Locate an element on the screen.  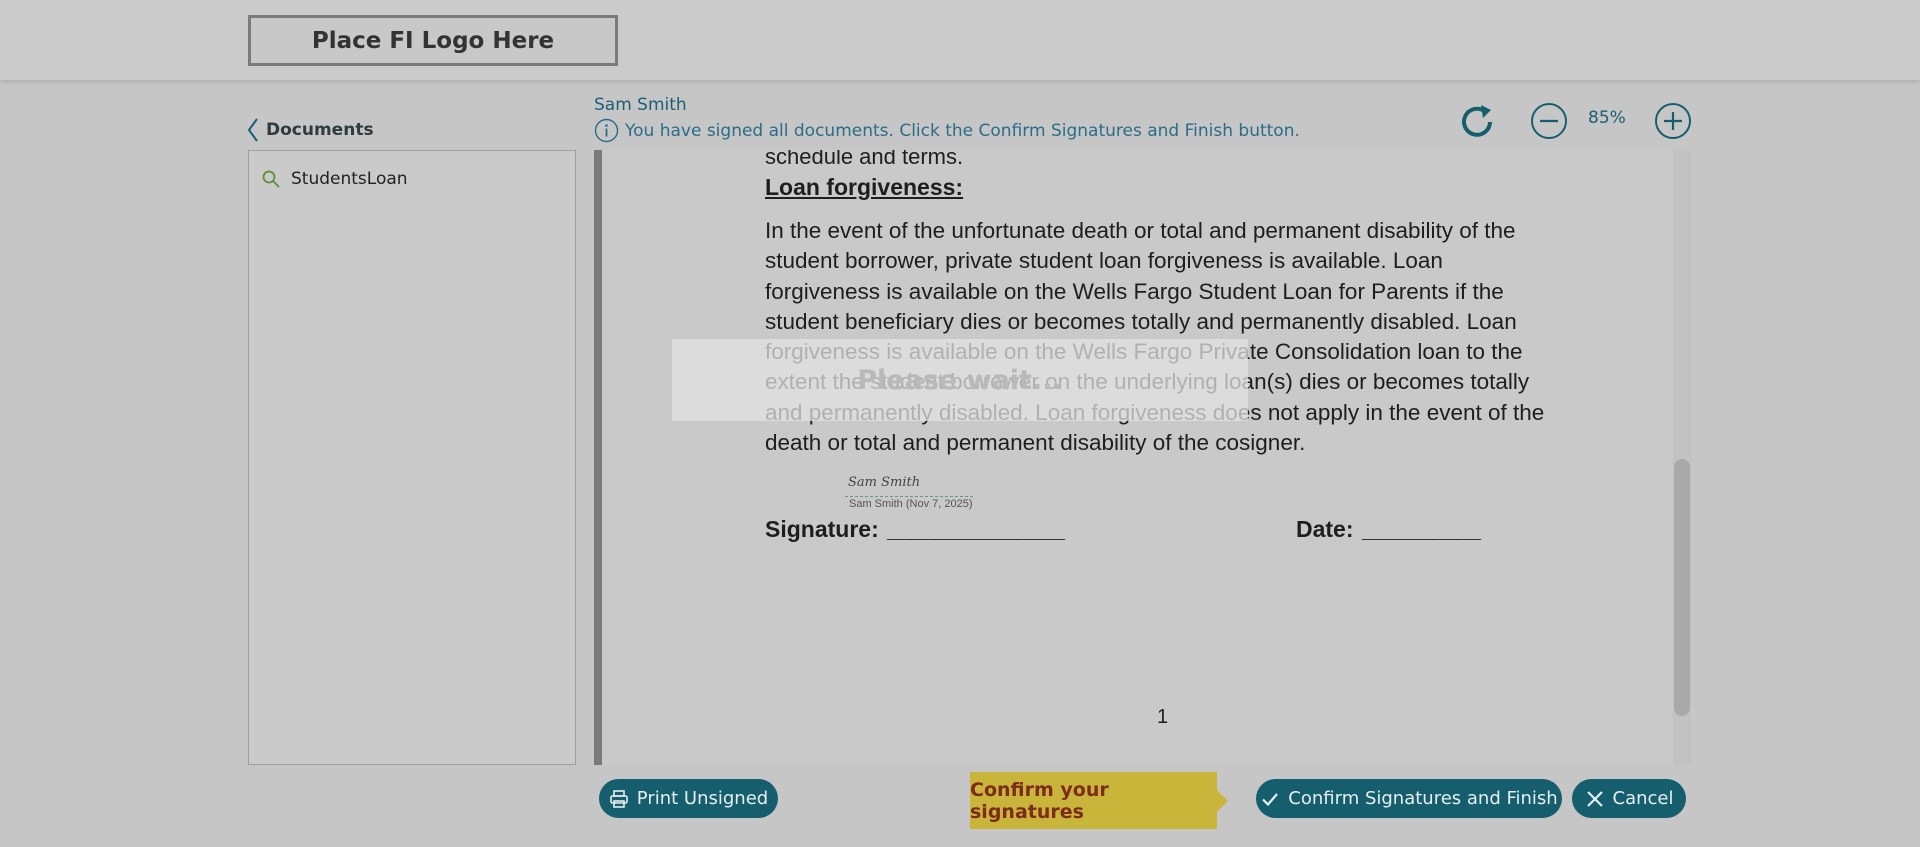
search-icon is located at coordinates (271, 179).